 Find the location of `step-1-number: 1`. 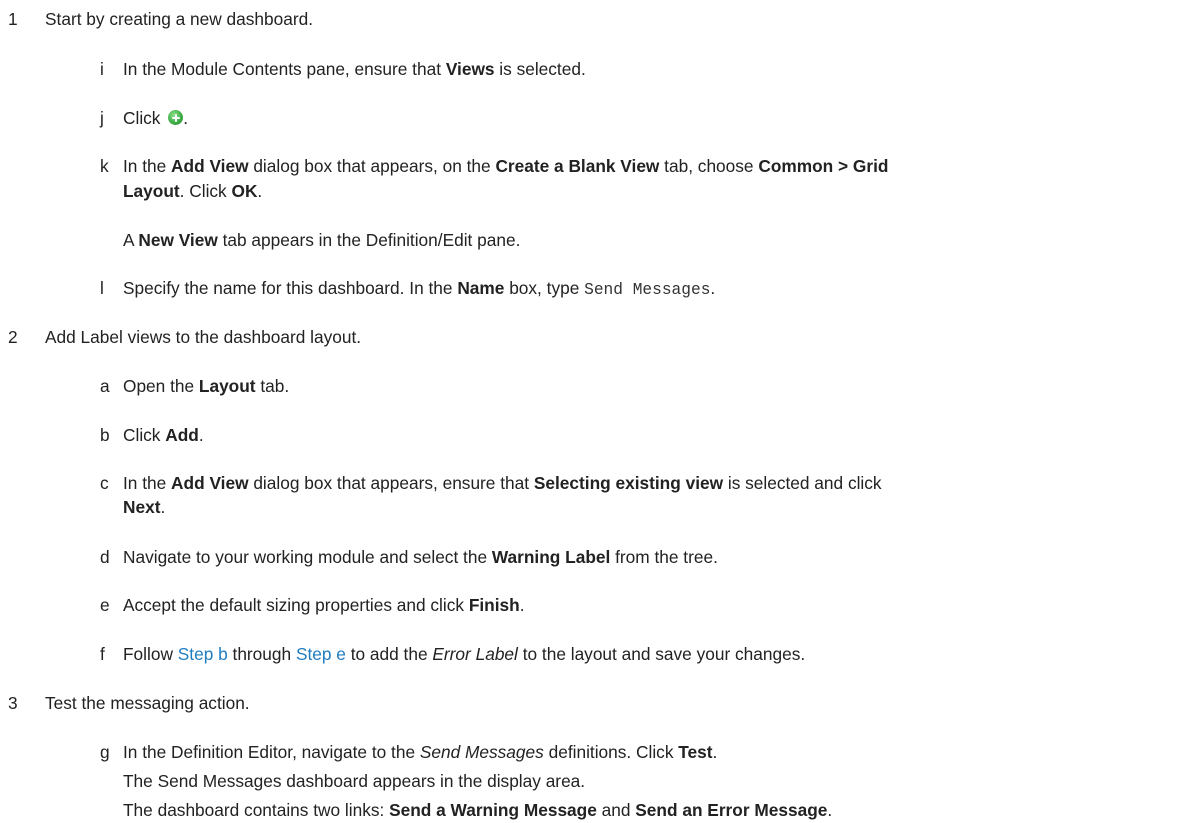

step-1-number: 1 is located at coordinates (13, 19).